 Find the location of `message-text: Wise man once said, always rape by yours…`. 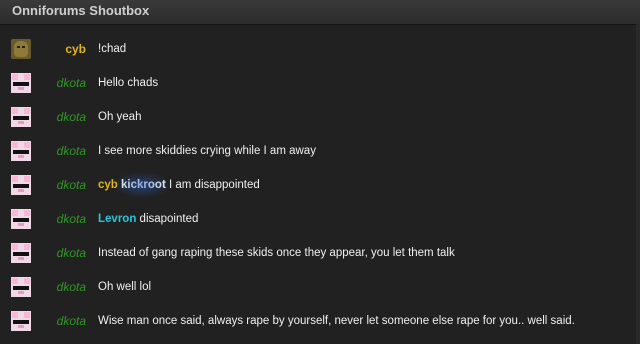

message-text: Wise man once said, always rape by yours… is located at coordinates (336, 321).